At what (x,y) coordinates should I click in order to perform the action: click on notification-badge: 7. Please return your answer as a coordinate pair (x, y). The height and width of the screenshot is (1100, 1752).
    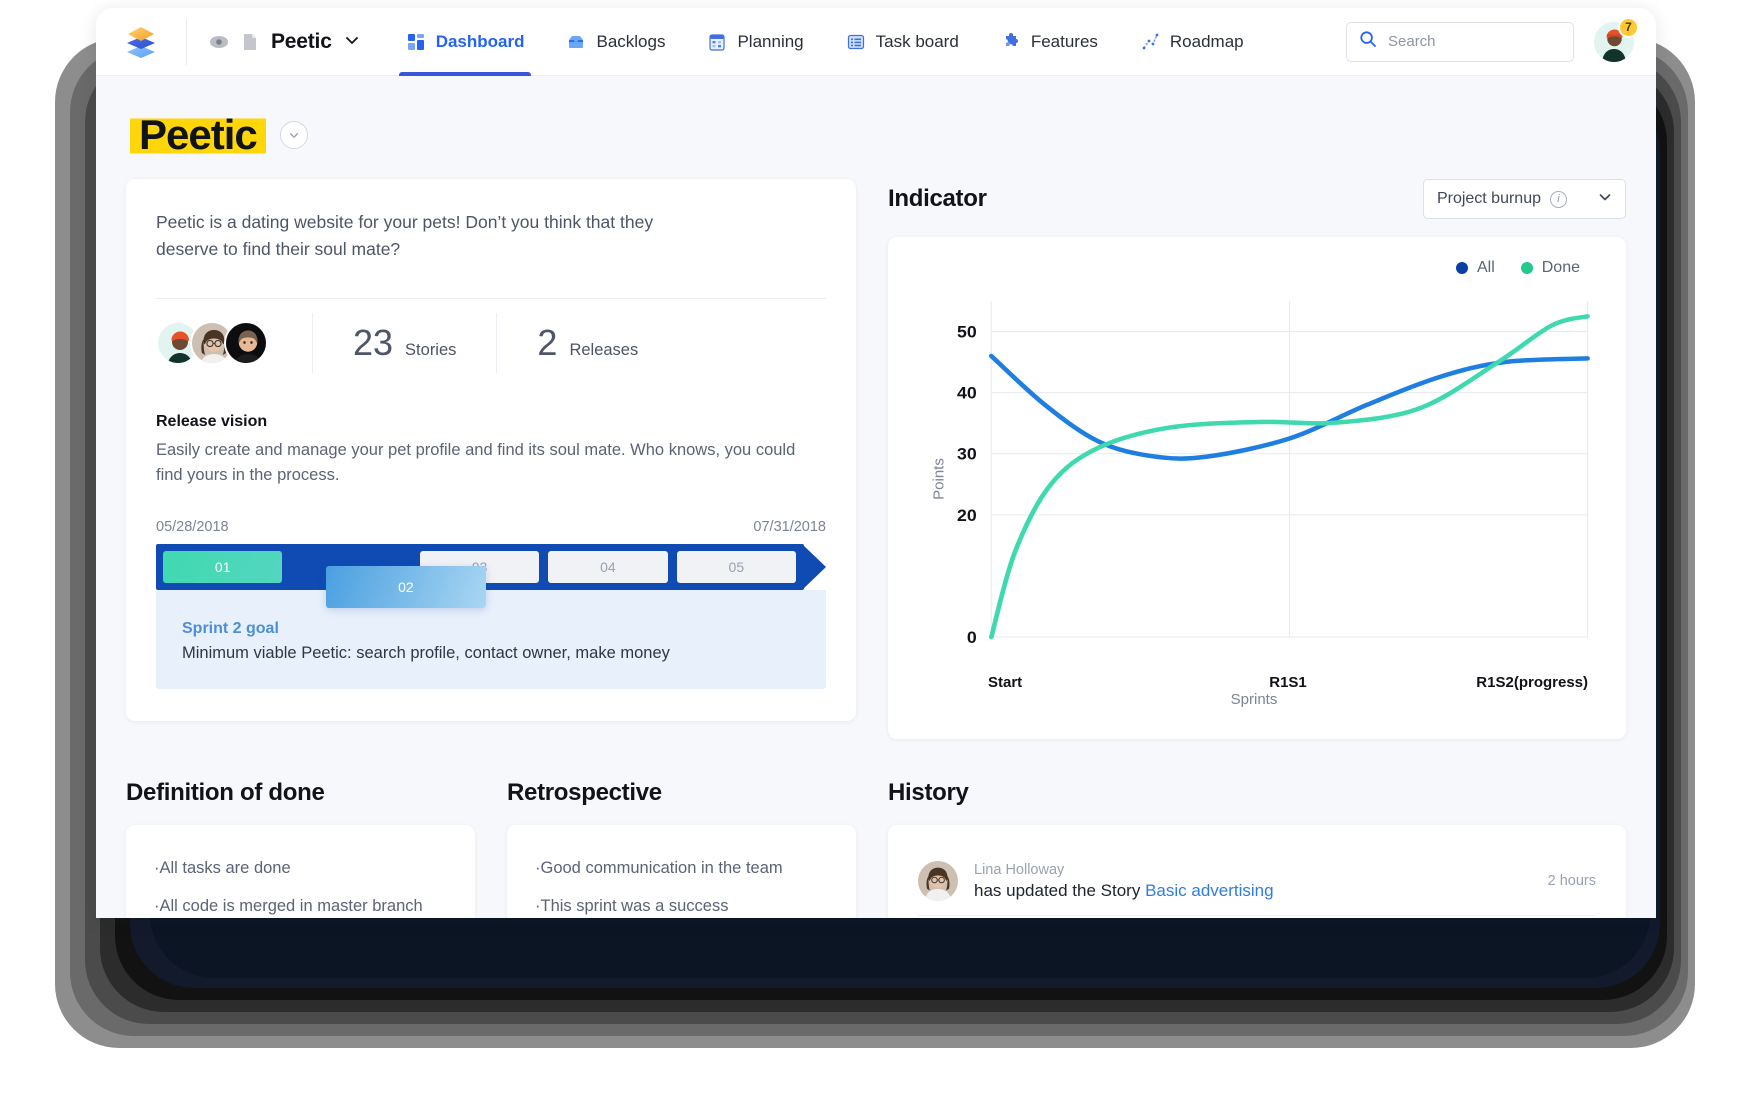
    Looking at the image, I should click on (1628, 27).